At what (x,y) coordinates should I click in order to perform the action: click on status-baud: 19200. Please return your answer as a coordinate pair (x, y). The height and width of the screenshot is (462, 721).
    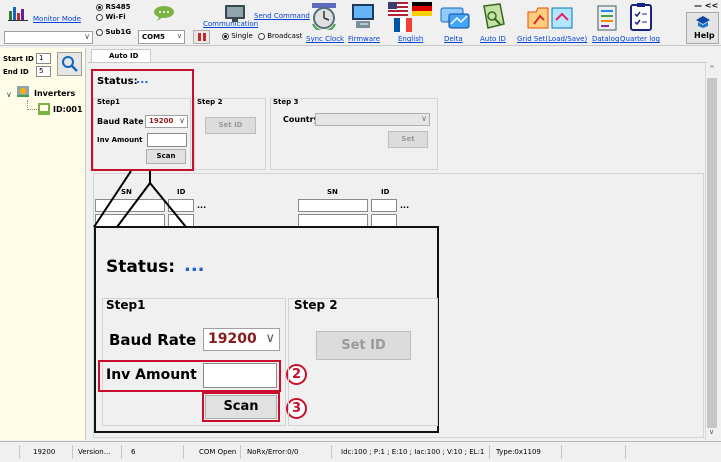
    Looking at the image, I should click on (44, 452).